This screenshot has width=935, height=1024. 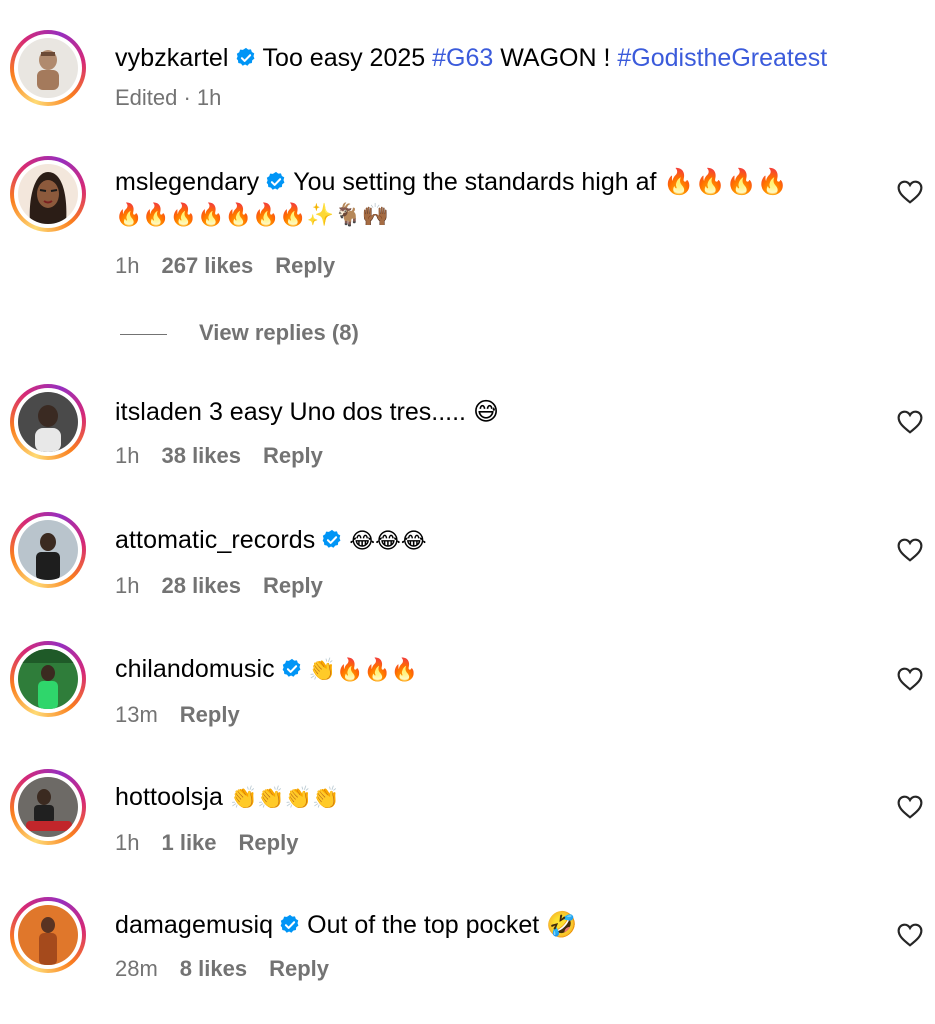 What do you see at coordinates (284, 798) in the screenshot?
I see `comment-text: 👏👏👏👏` at bounding box center [284, 798].